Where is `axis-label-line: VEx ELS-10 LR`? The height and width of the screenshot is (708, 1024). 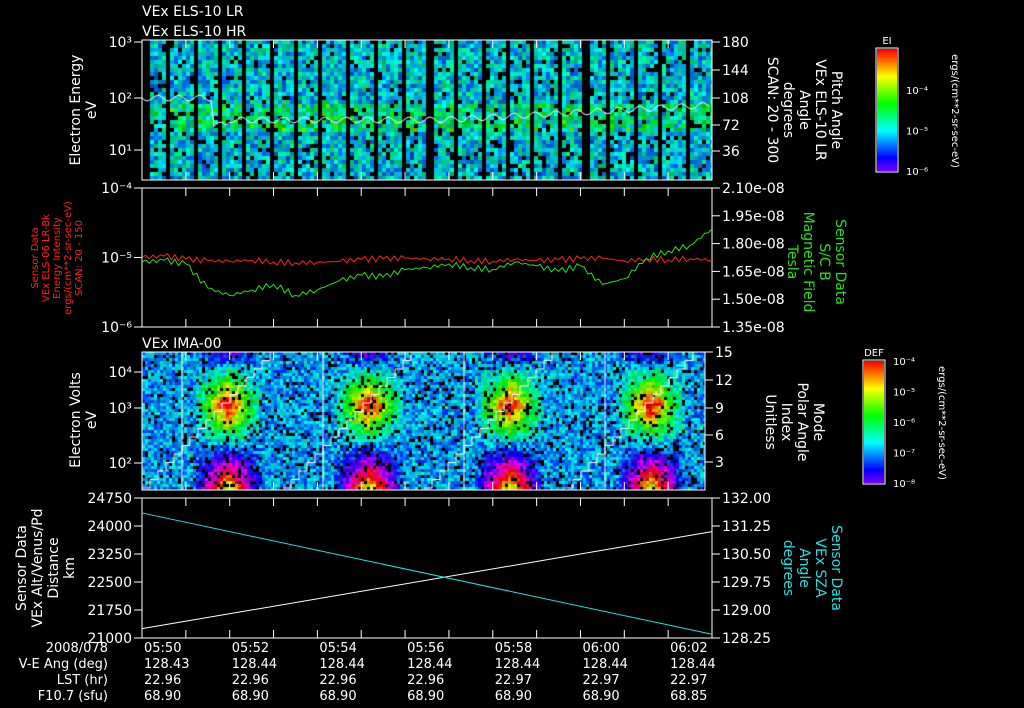 axis-label-line: VEx ELS-10 LR is located at coordinates (820, 110).